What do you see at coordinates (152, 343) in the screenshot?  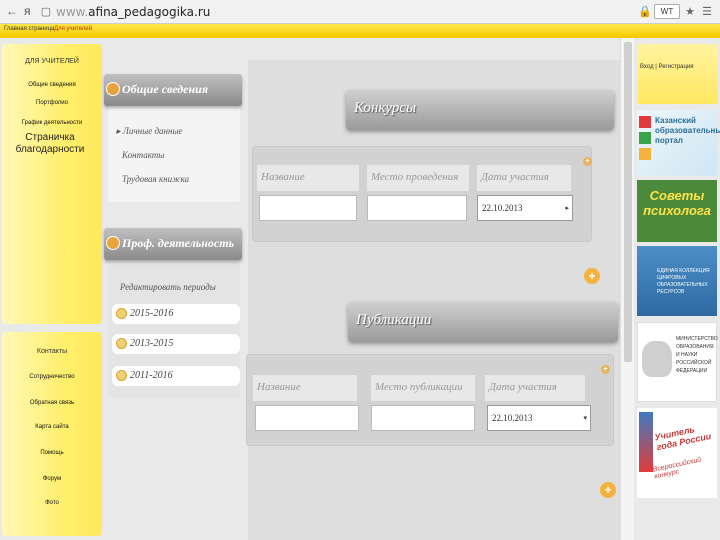 I see `period-label: 2013-2015` at bounding box center [152, 343].